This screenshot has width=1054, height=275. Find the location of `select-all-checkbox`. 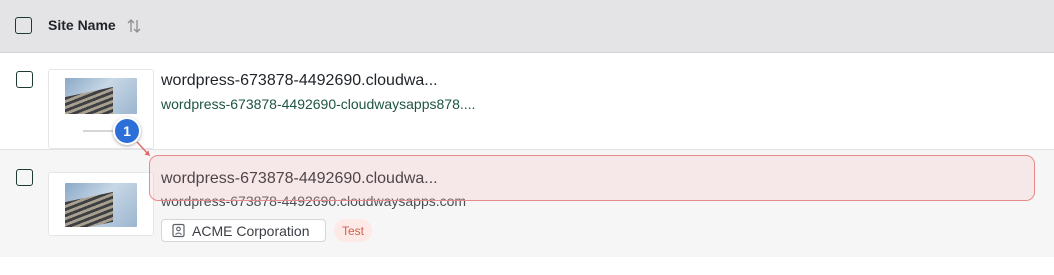

select-all-checkbox is located at coordinates (23, 25).